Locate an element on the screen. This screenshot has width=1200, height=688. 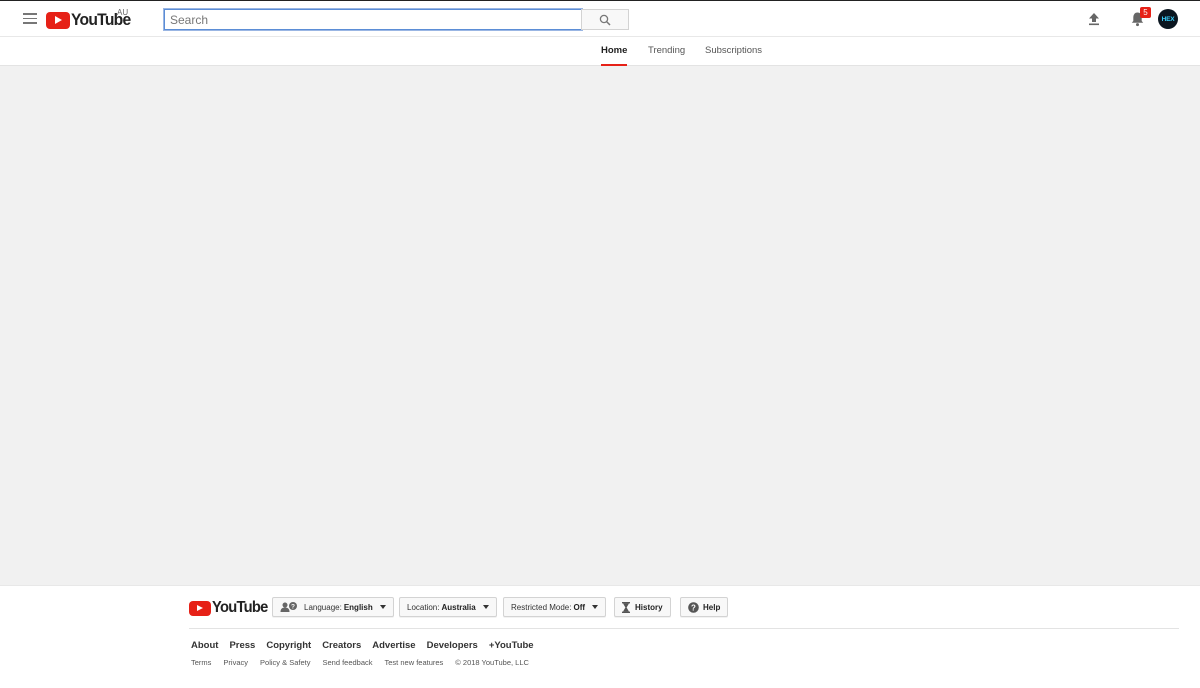
tab-subscriptions: Subscriptions is located at coordinates (733, 51).